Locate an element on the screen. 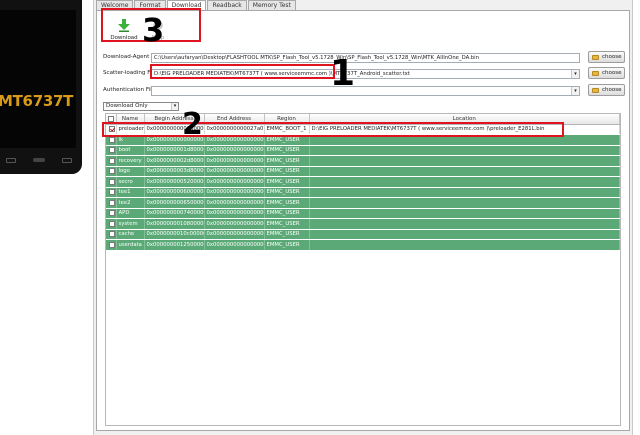  auth-file-input: ▾ is located at coordinates (365, 91).